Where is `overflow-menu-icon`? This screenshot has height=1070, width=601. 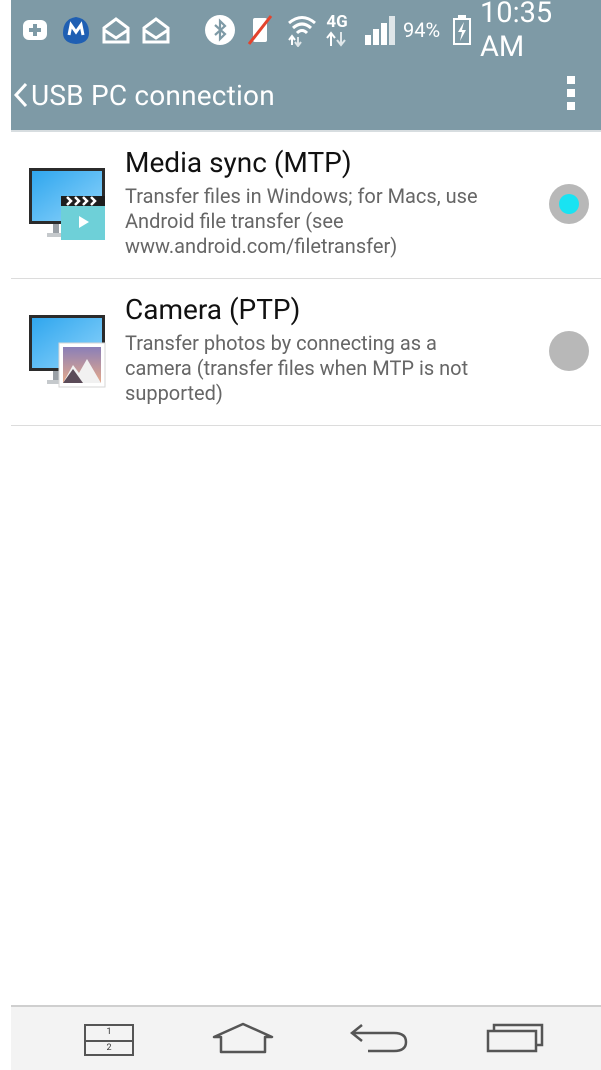
overflow-menu-icon is located at coordinates (571, 95).